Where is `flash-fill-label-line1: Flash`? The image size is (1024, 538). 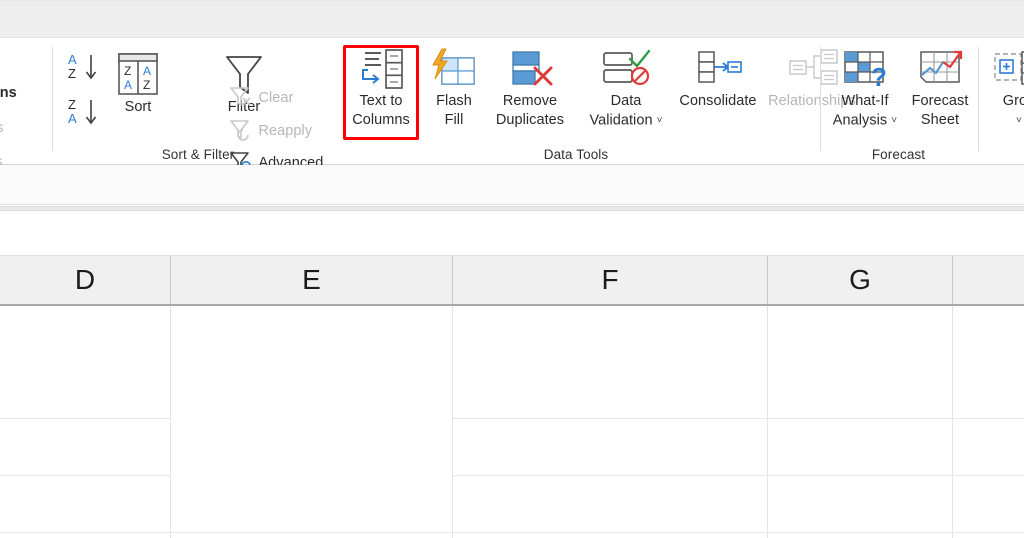 flash-fill-label-line1: Flash is located at coordinates (454, 101).